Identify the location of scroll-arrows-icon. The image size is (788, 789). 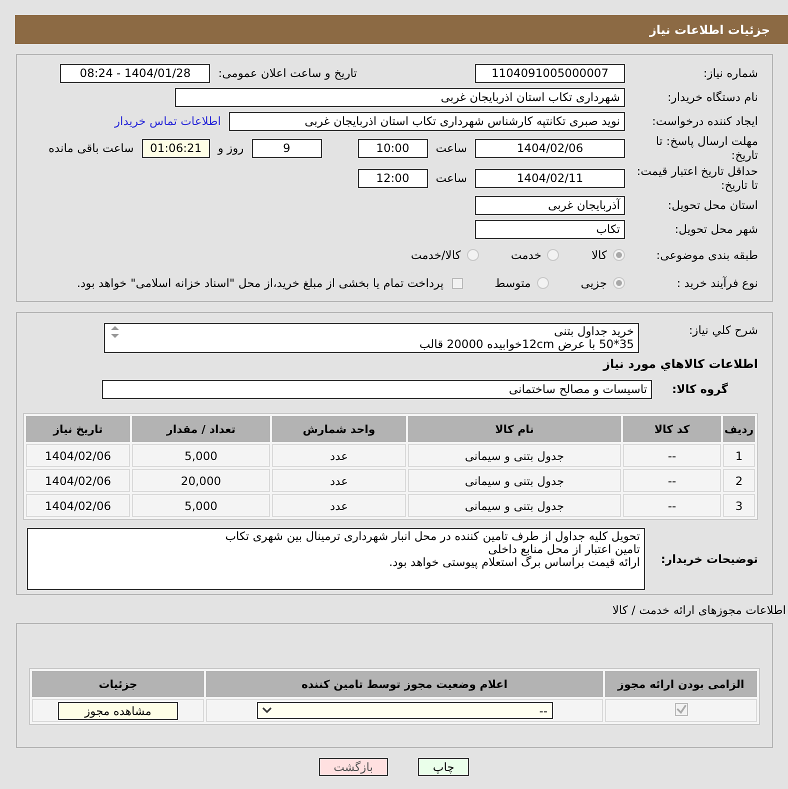
(115, 332).